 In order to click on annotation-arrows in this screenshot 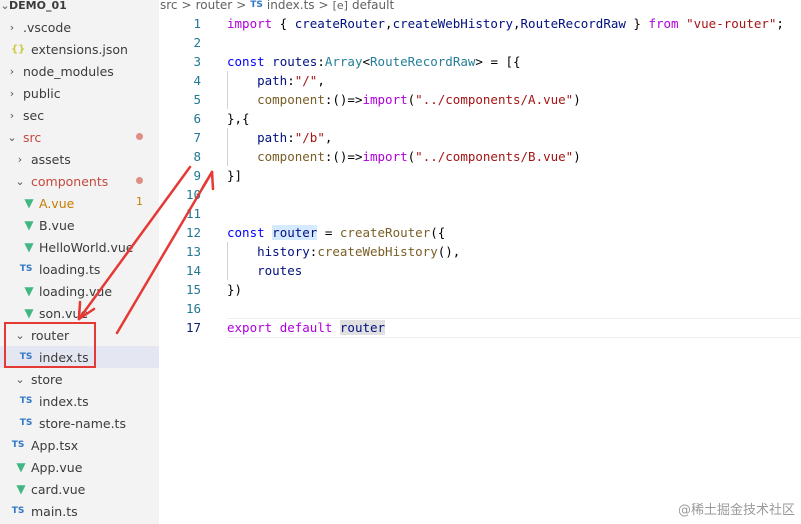, I will do `click(146, 250)`.